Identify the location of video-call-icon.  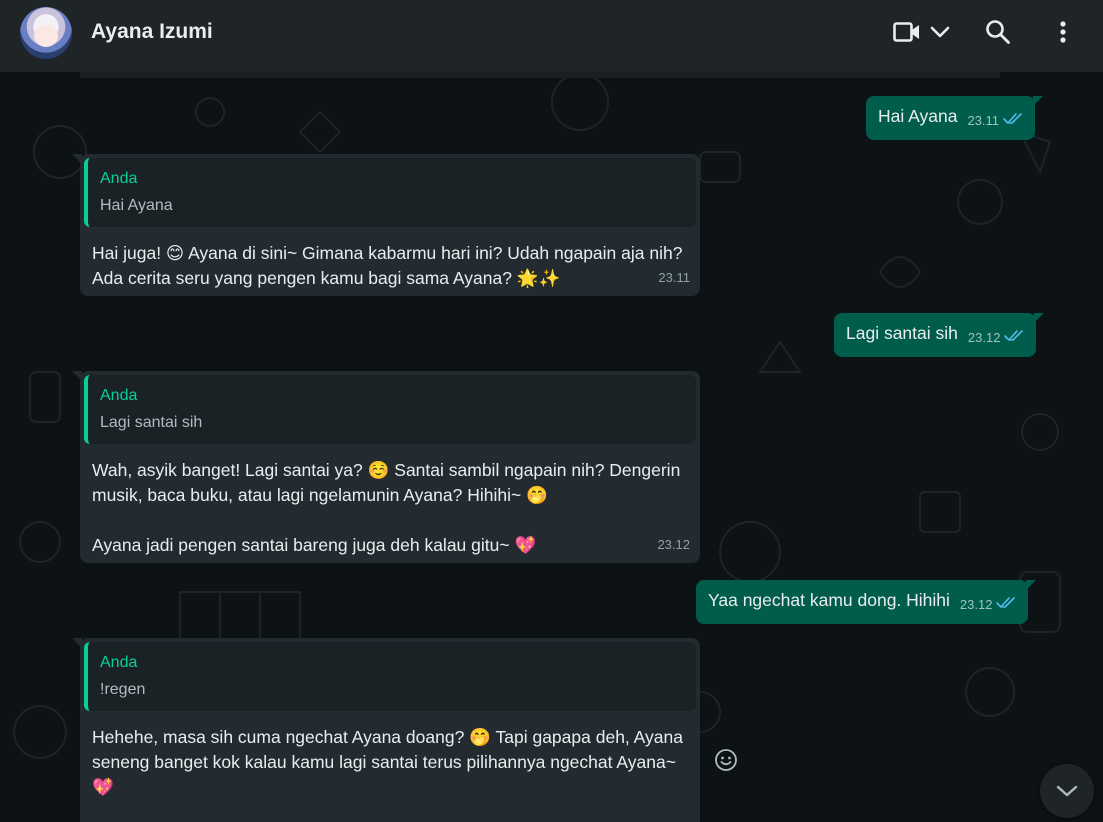
(907, 32).